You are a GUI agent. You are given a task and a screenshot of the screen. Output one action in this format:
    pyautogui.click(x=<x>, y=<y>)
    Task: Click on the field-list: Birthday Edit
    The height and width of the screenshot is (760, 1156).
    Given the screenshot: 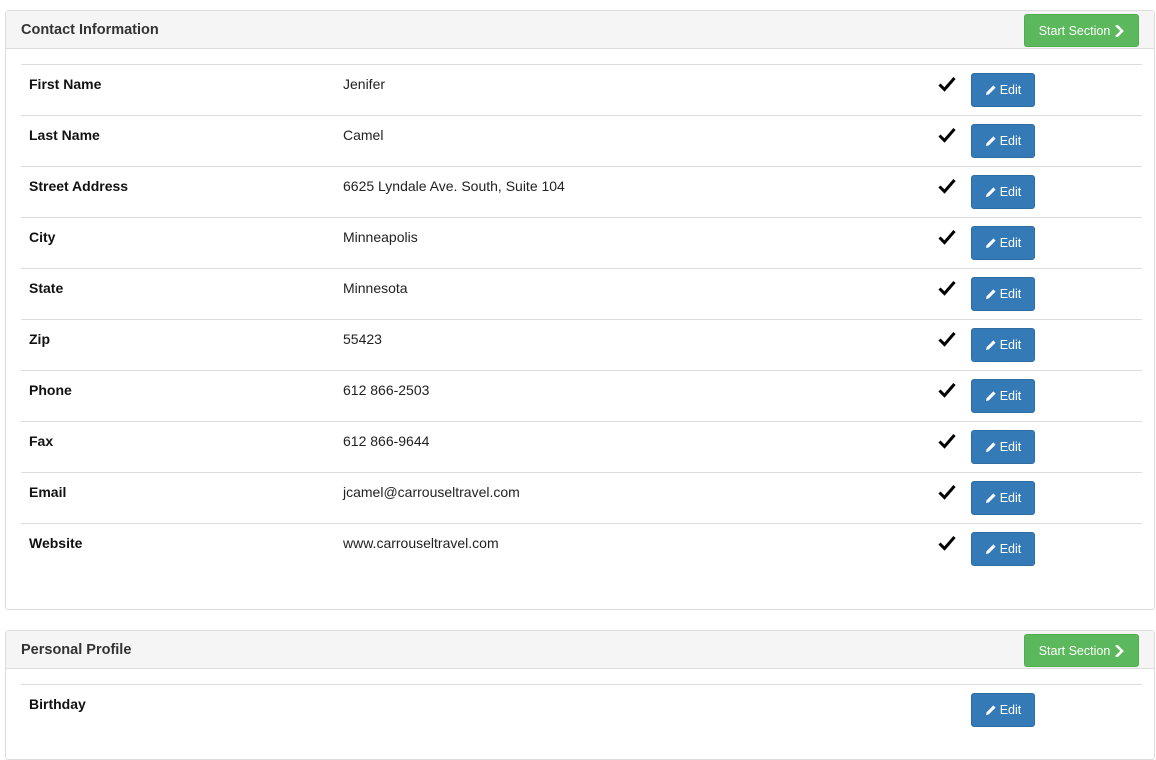 What is the action you would take?
    pyautogui.click(x=581, y=709)
    